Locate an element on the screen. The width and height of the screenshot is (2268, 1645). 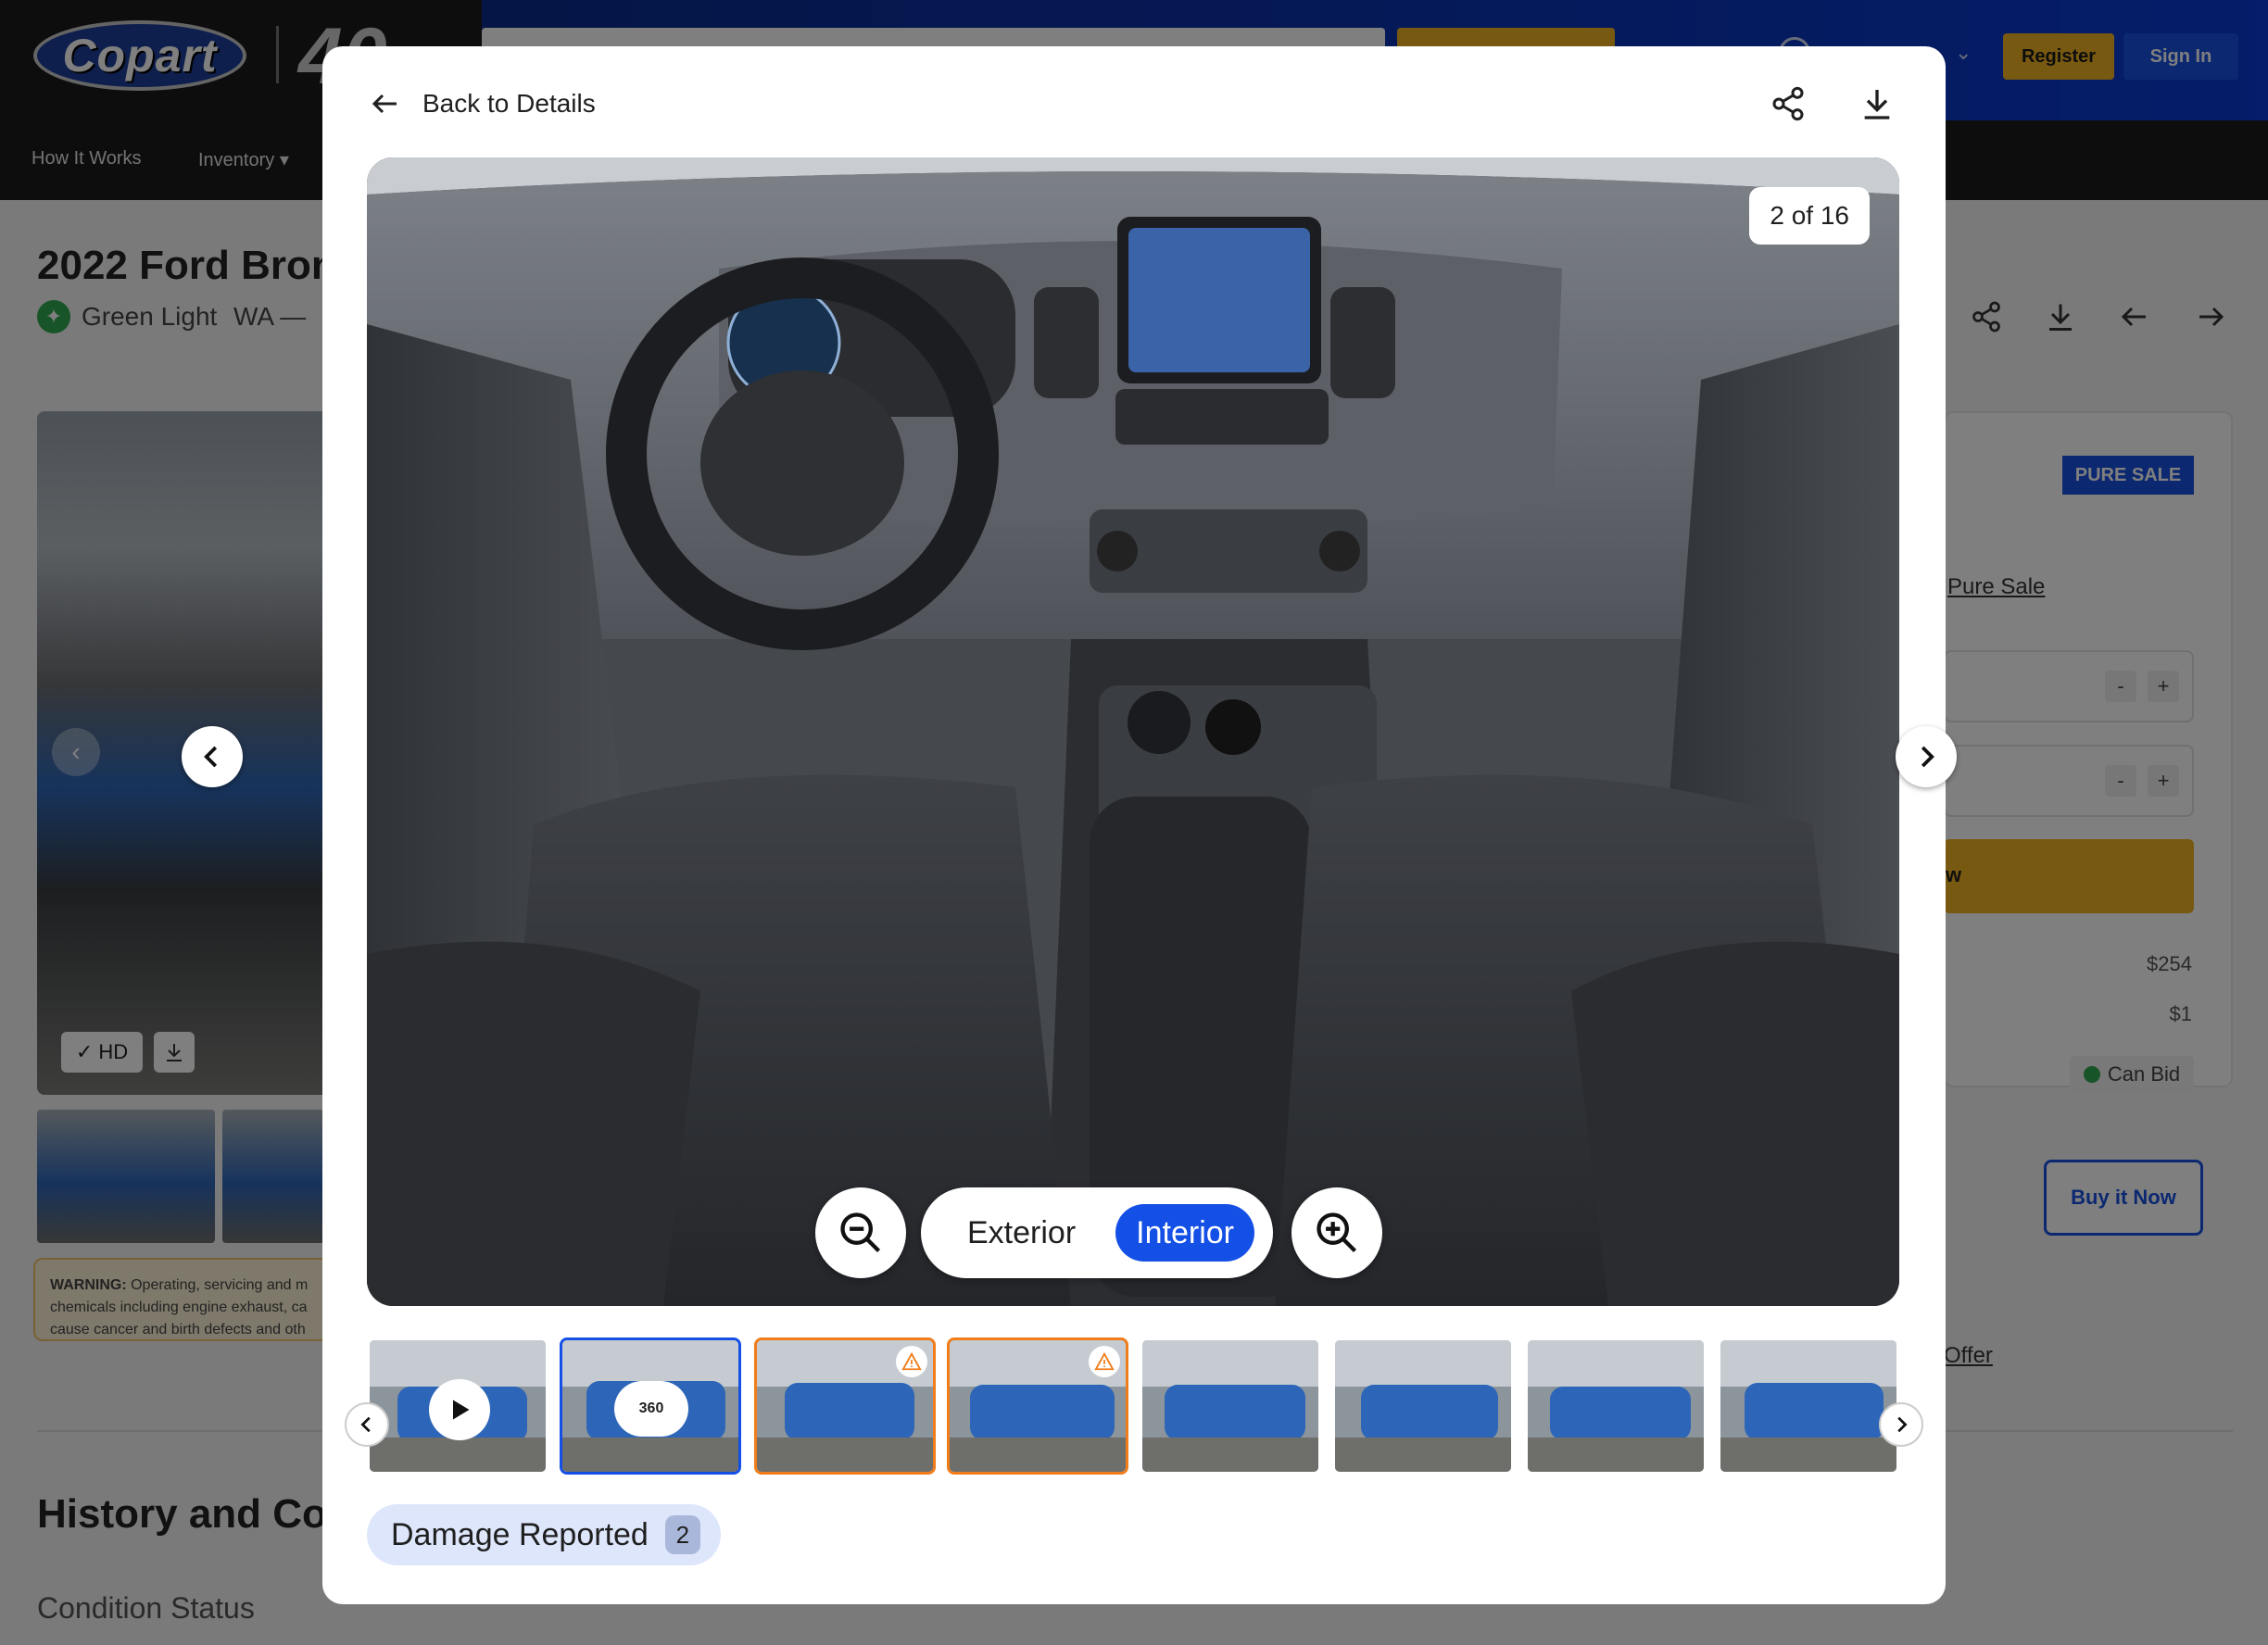
share-icon is located at coordinates (1788, 103).